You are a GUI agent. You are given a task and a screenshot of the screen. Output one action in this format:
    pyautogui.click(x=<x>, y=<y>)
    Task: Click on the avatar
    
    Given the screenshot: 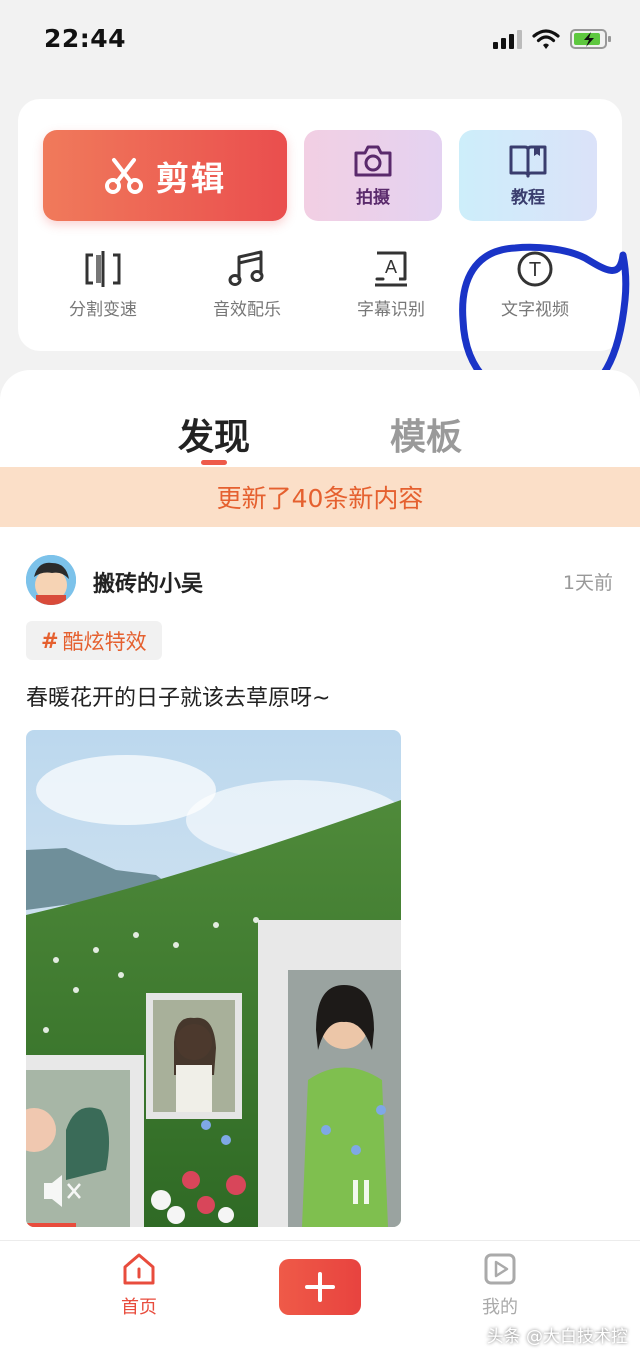 What is the action you would take?
    pyautogui.click(x=51, y=580)
    